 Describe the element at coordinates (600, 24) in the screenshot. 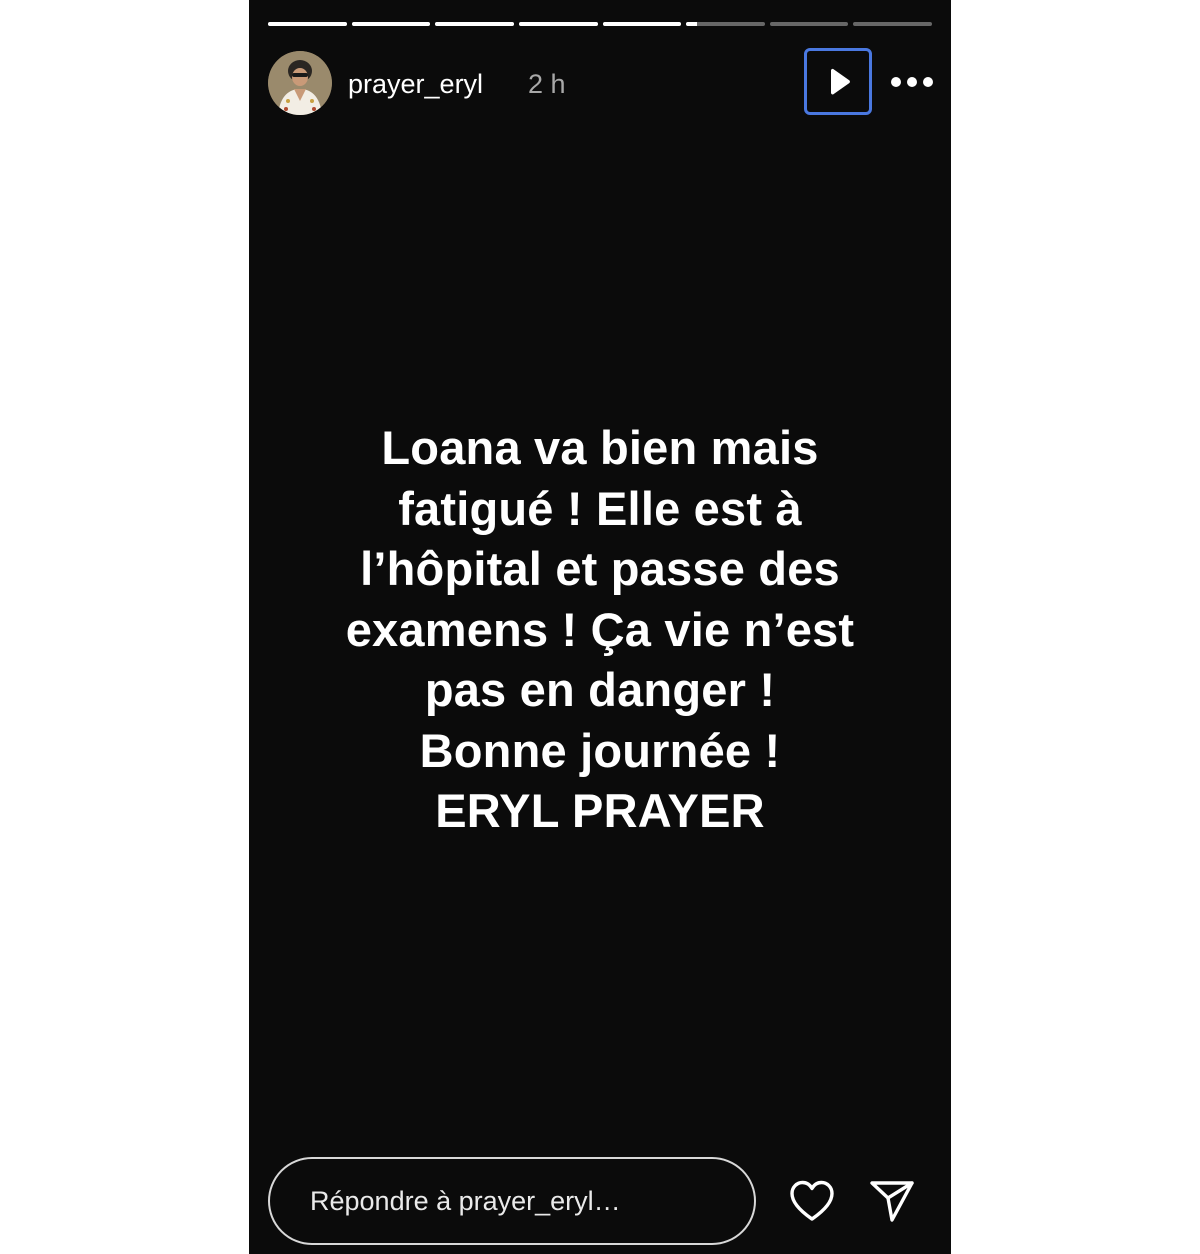

I see `story-progress-bar` at that location.